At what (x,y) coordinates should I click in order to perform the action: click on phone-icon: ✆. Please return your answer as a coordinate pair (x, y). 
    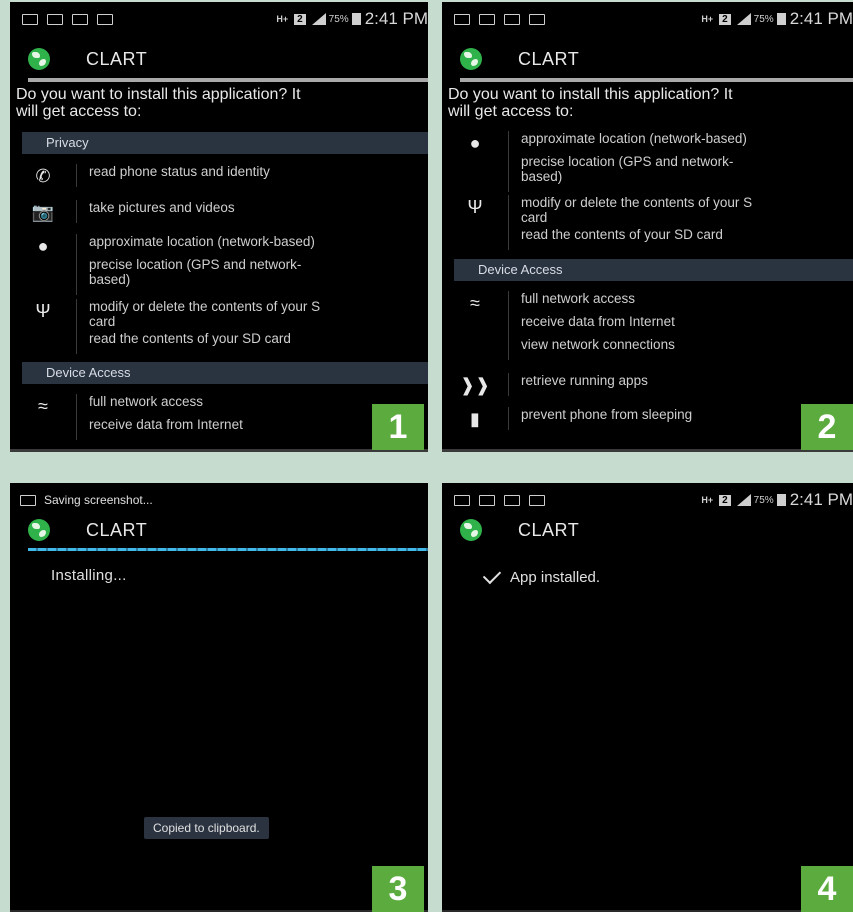
    Looking at the image, I should click on (43, 176).